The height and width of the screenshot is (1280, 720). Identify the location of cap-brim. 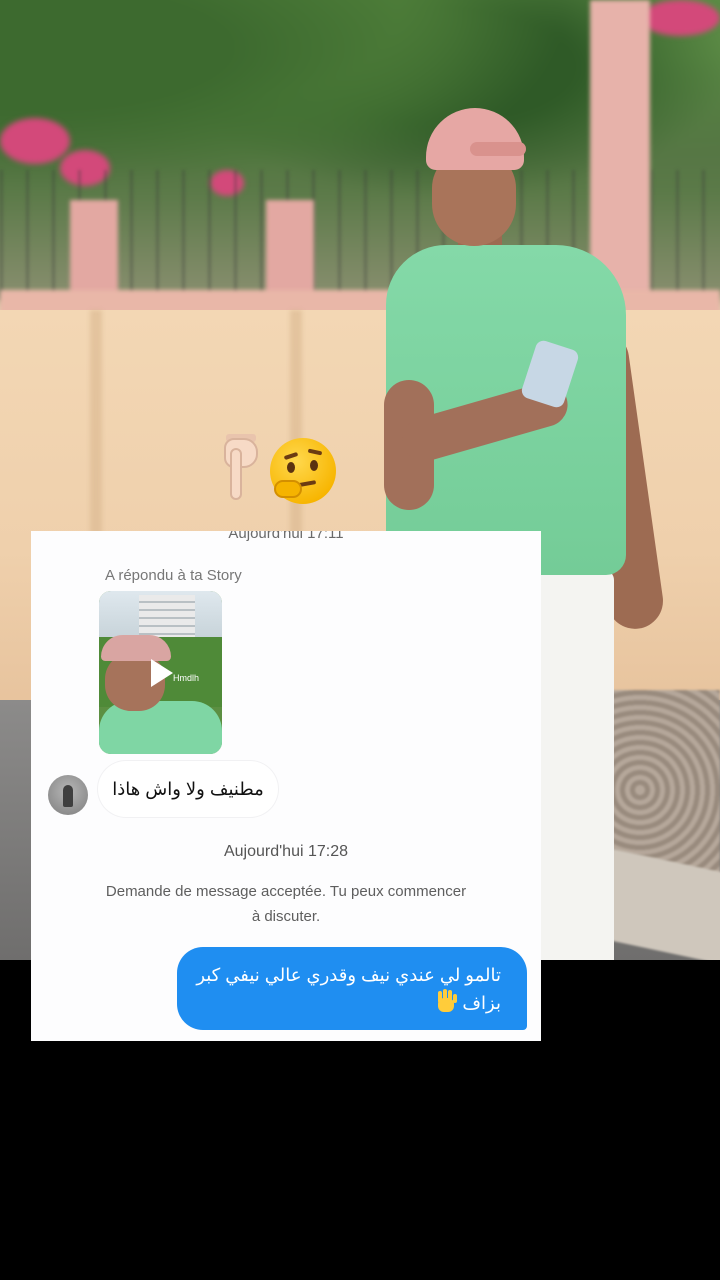
(498, 149).